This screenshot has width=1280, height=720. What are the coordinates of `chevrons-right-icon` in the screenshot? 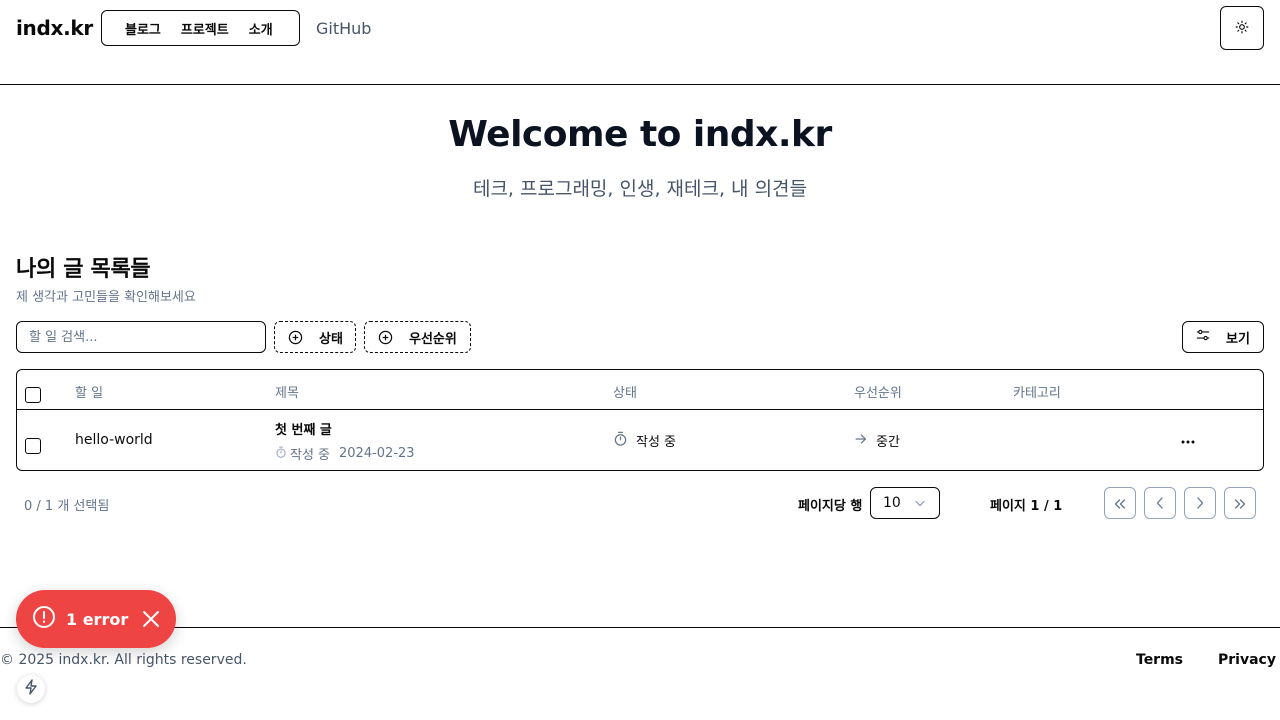 It's located at (1240, 503).